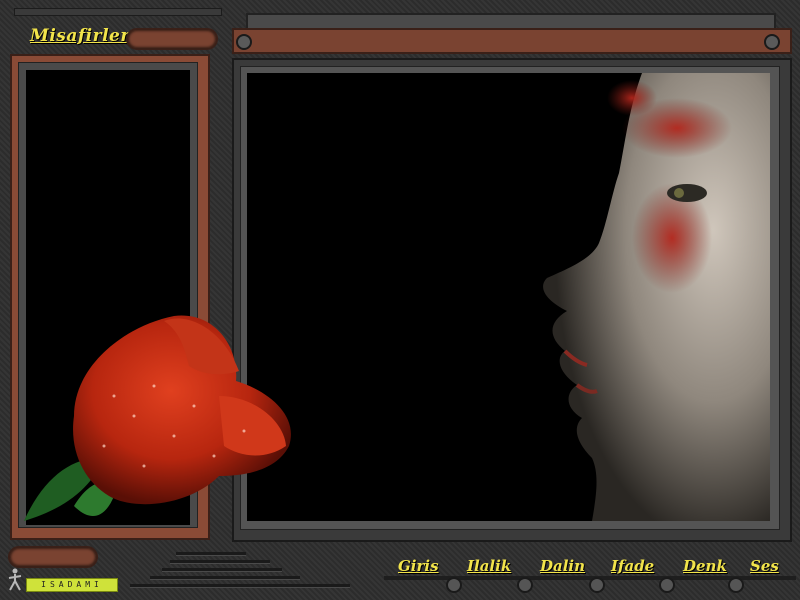 The width and height of the screenshot is (800, 600). What do you see at coordinates (489, 566) in the screenshot?
I see `nav-link-ilalik: Ilalik` at bounding box center [489, 566].